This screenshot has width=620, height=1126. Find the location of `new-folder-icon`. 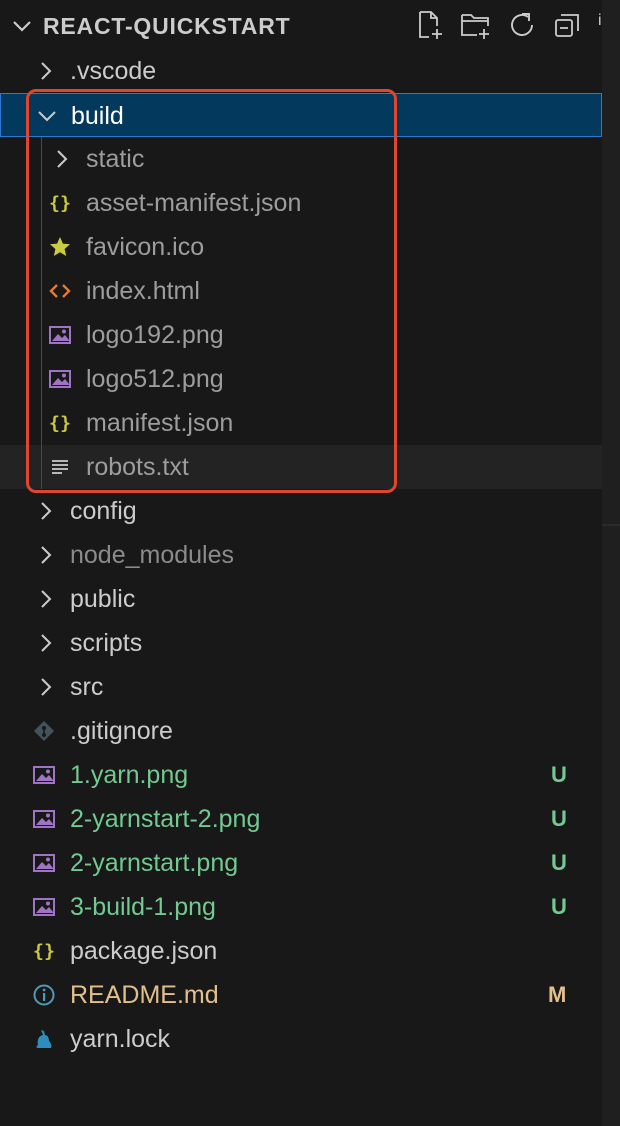

new-folder-icon is located at coordinates (475, 26).